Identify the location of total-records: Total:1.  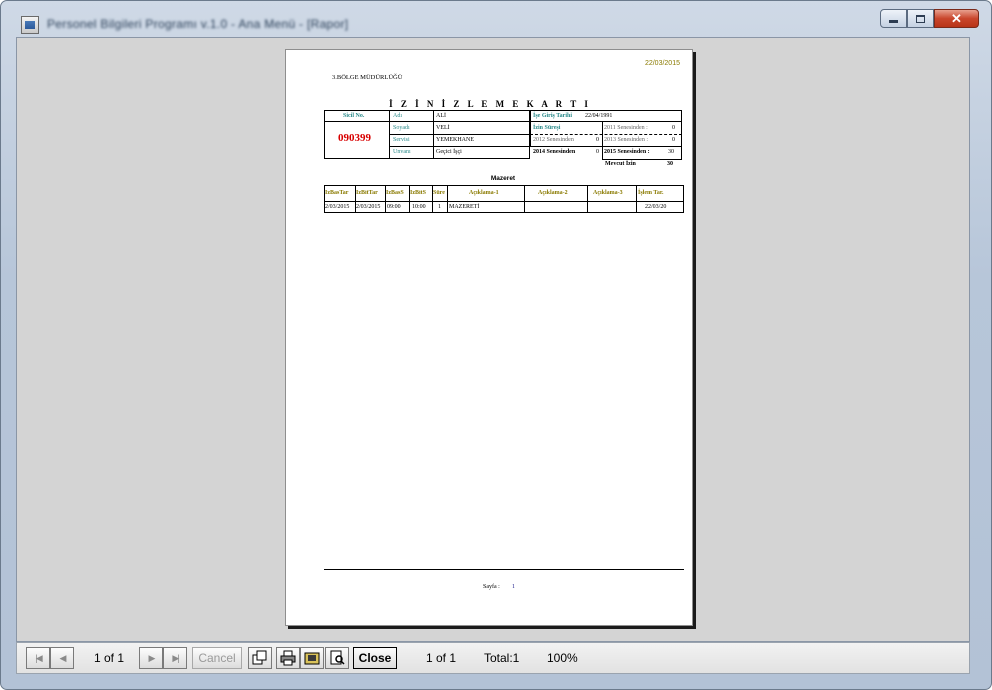
(502, 658).